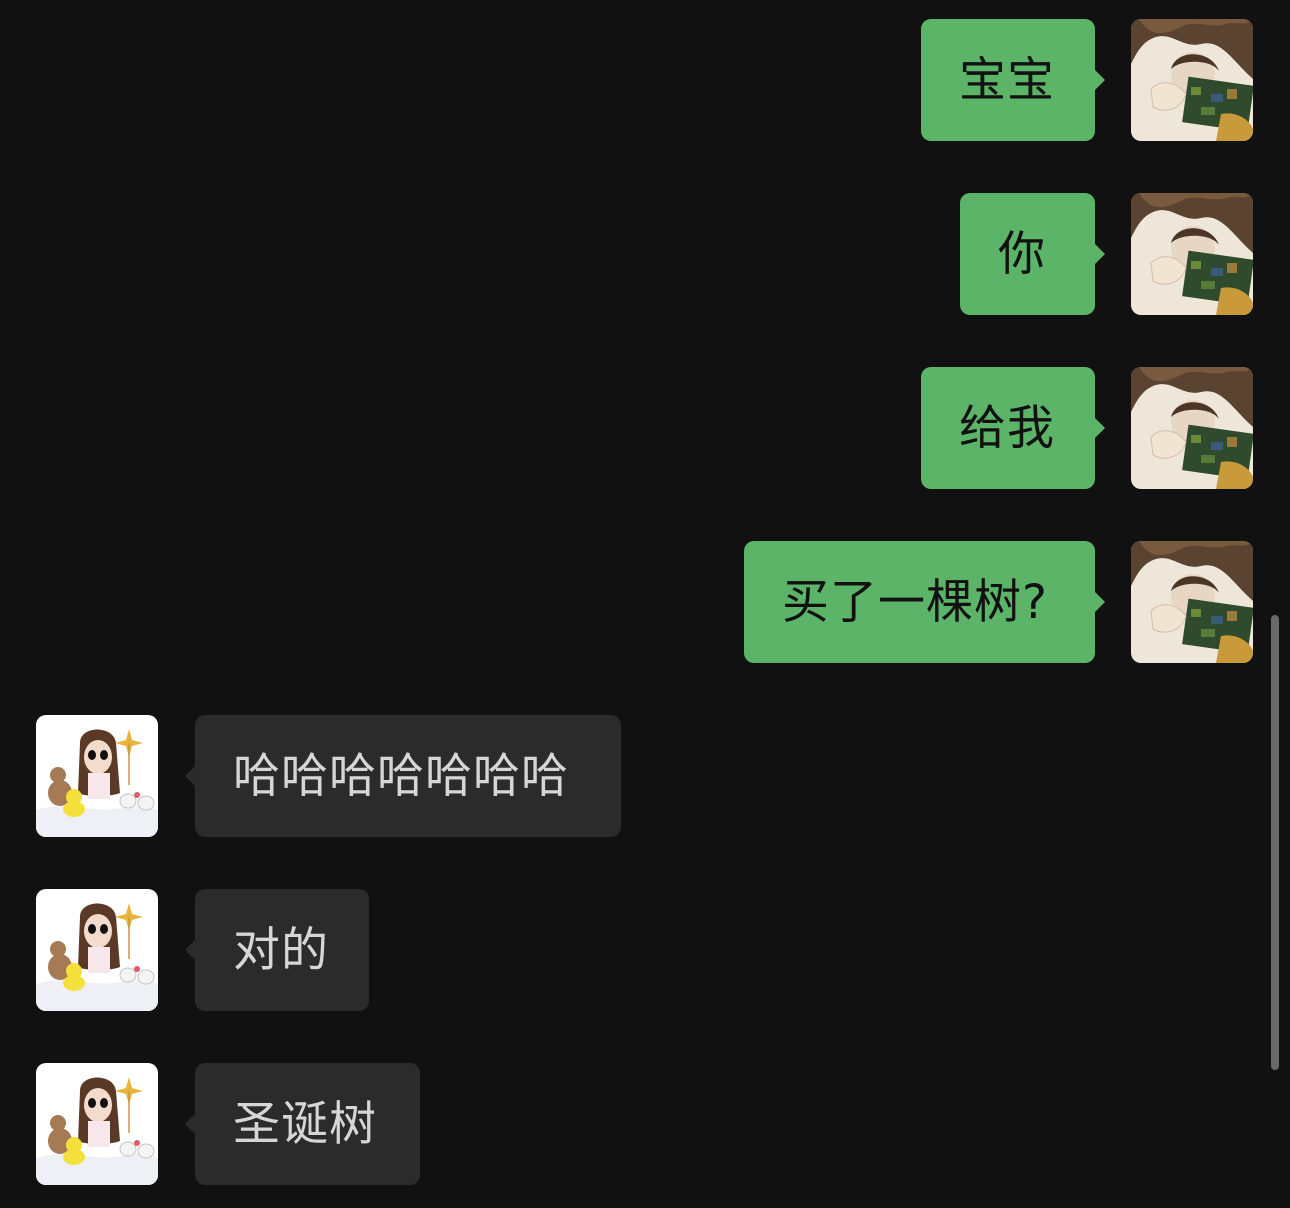  What do you see at coordinates (915, 602) in the screenshot?
I see `message-text: 买了一棵树?` at bounding box center [915, 602].